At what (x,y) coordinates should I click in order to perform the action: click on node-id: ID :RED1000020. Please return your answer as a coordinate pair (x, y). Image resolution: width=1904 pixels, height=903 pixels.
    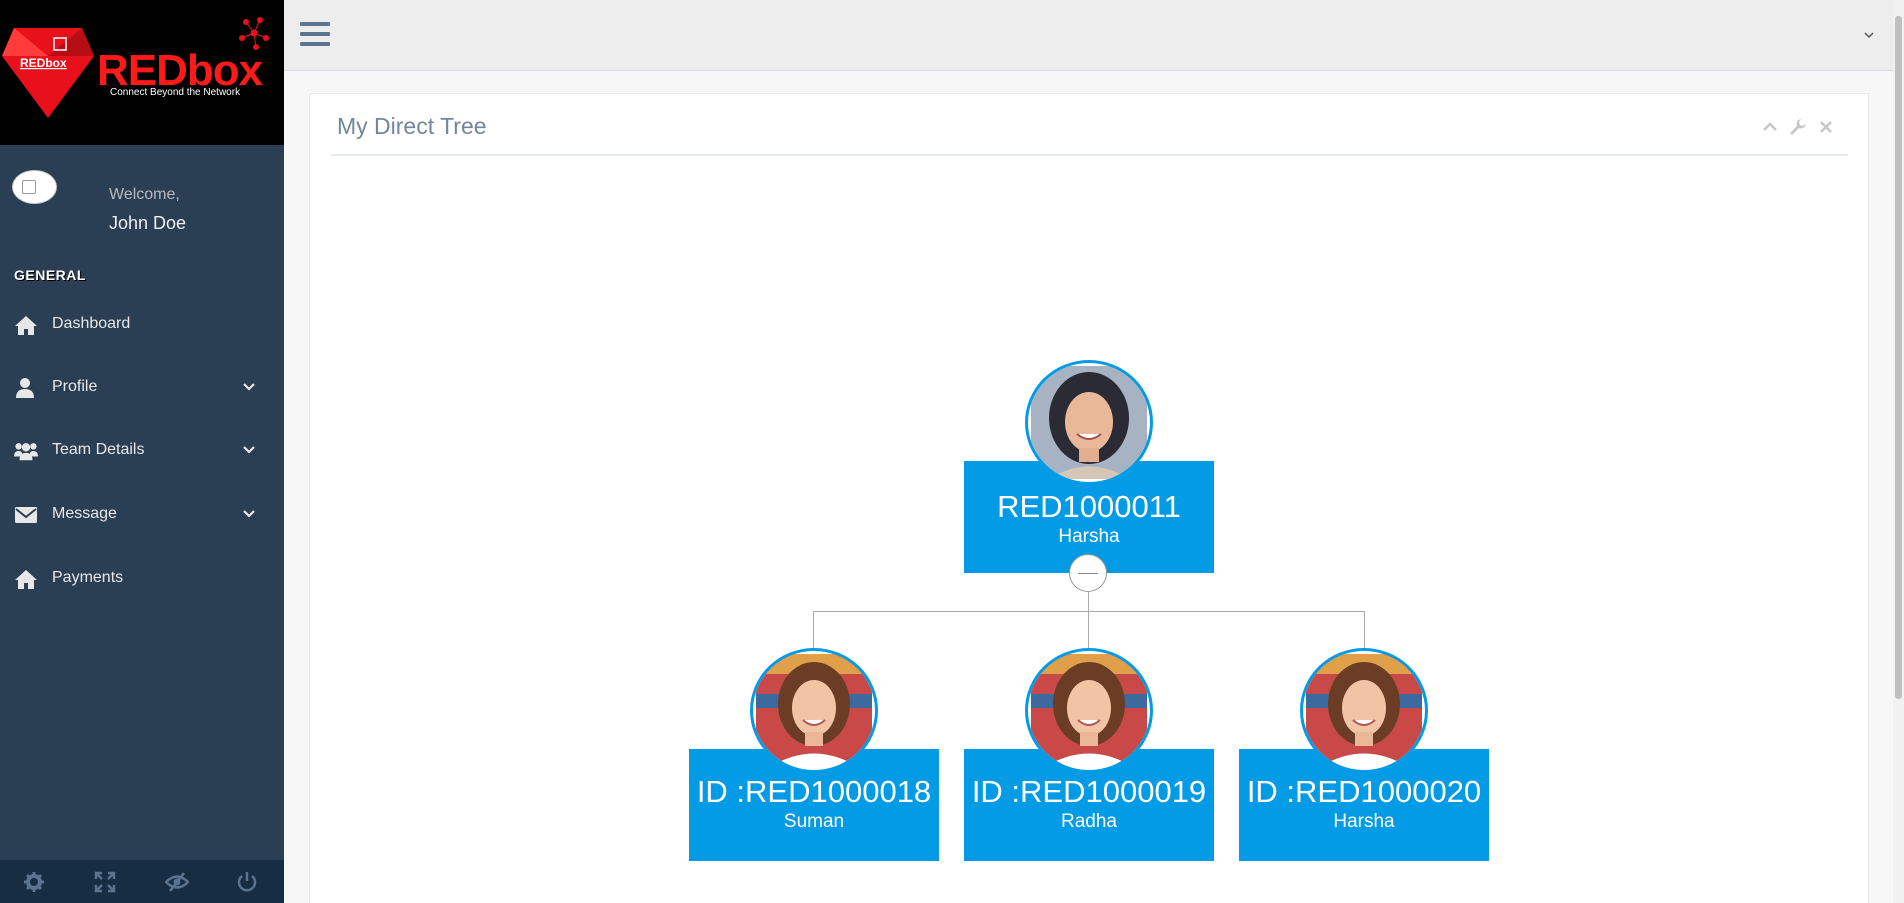
    Looking at the image, I should click on (1364, 791).